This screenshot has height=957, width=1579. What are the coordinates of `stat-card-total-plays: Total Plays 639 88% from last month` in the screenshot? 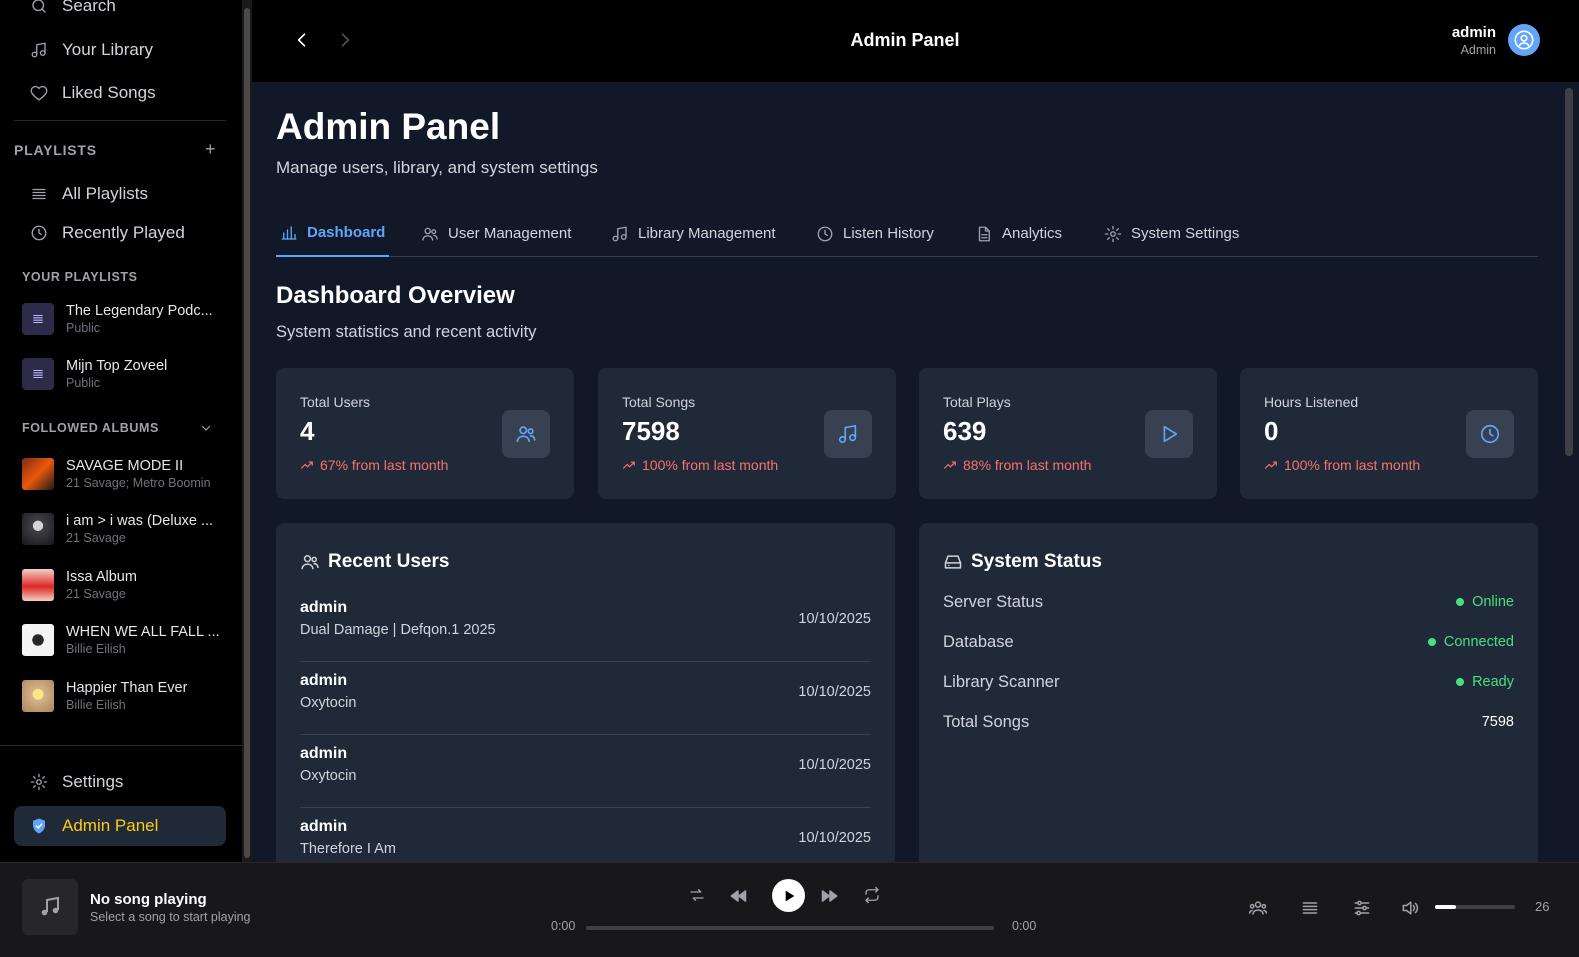 It's located at (1068, 433).